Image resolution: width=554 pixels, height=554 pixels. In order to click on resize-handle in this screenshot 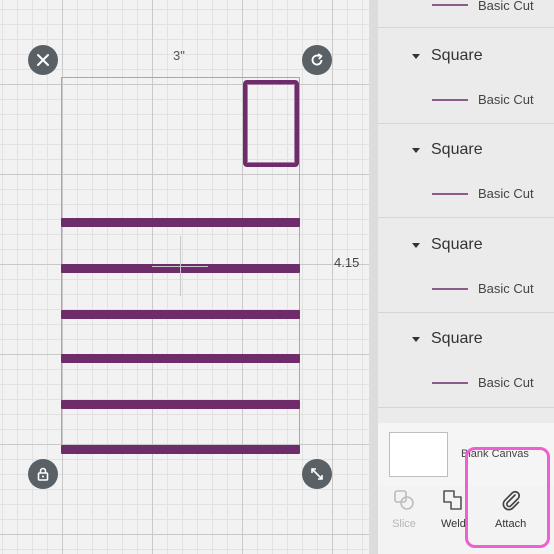, I will do `click(317, 474)`.